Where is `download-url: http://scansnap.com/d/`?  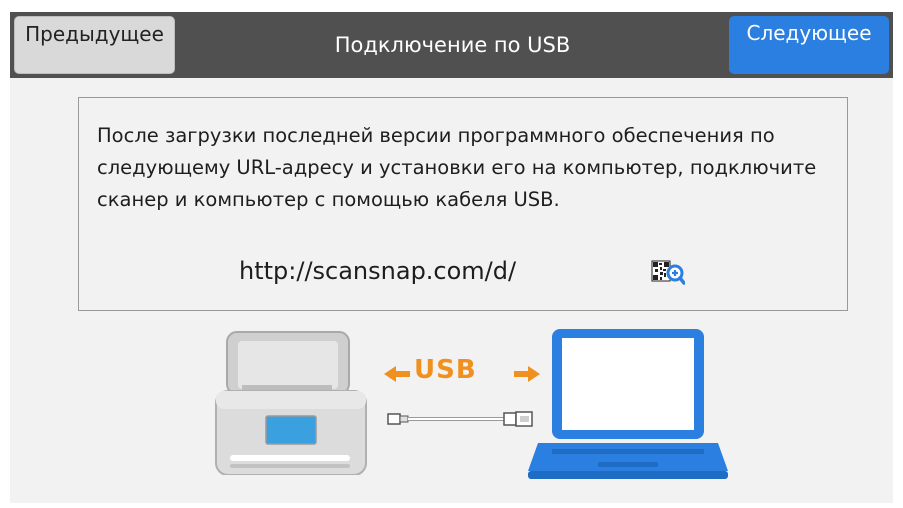 download-url: http://scansnap.com/d/ is located at coordinates (378, 271).